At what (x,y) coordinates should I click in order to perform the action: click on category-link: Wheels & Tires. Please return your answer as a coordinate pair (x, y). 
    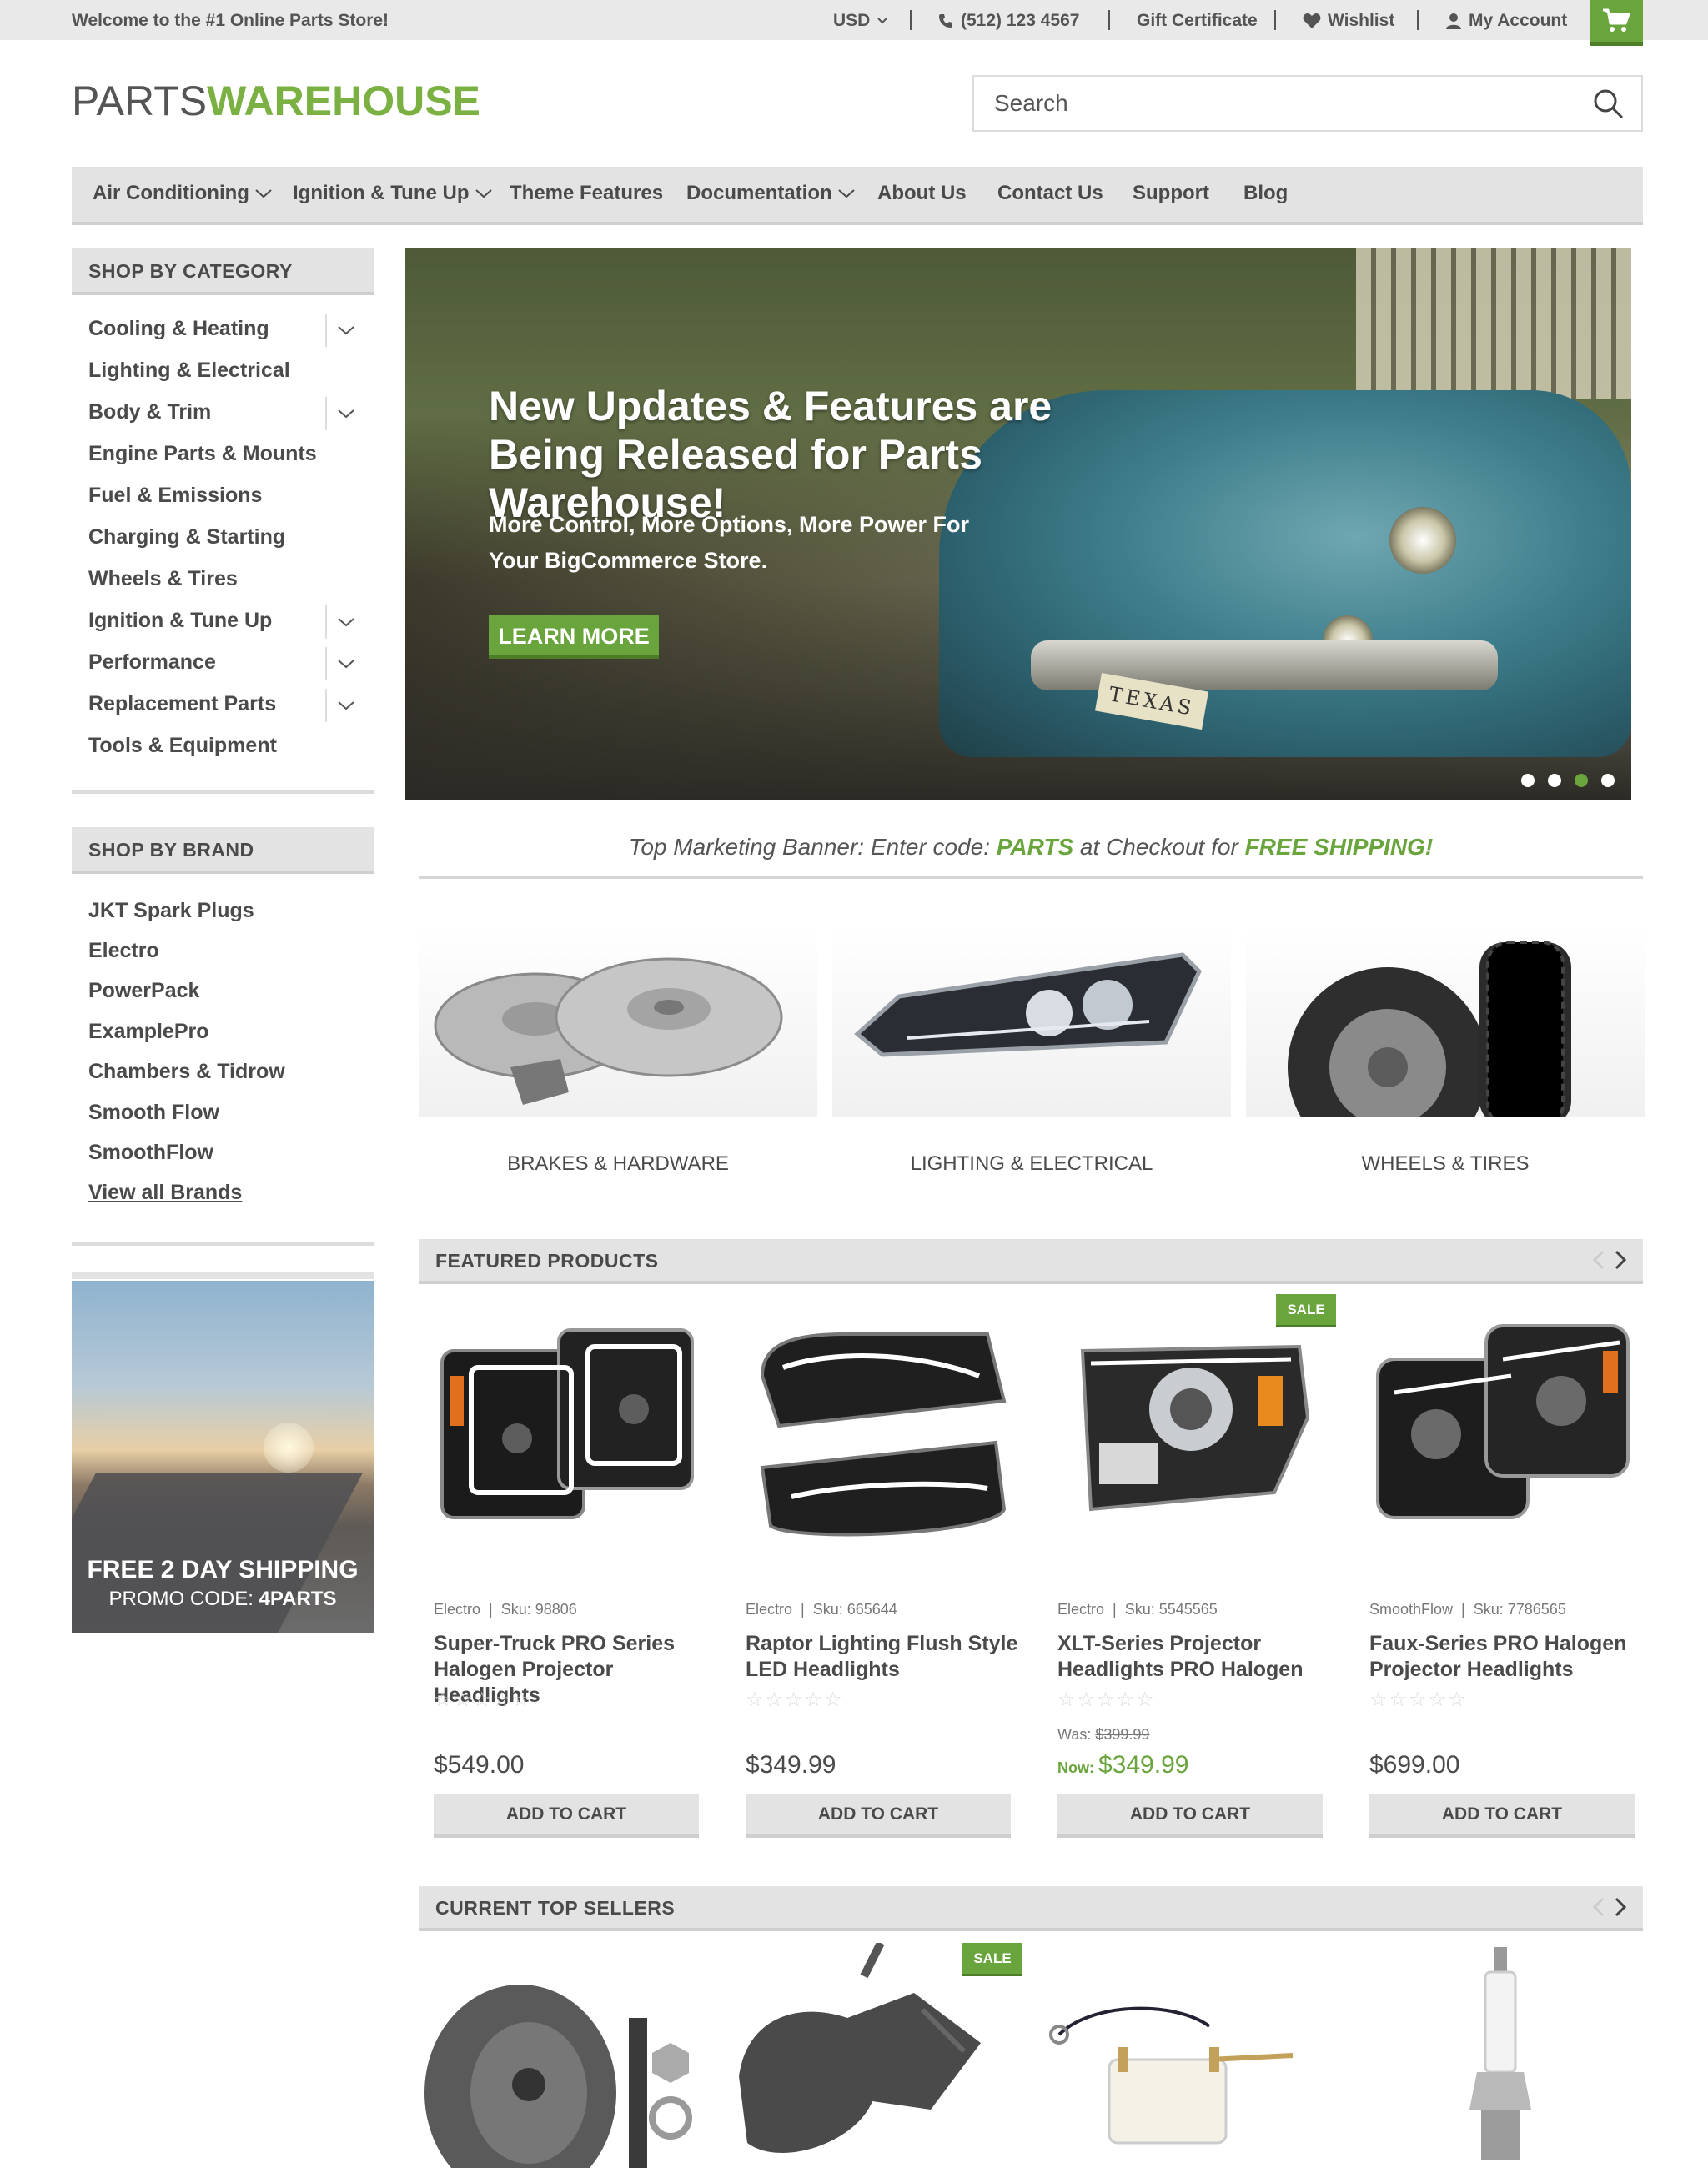
    Looking at the image, I should click on (163, 579).